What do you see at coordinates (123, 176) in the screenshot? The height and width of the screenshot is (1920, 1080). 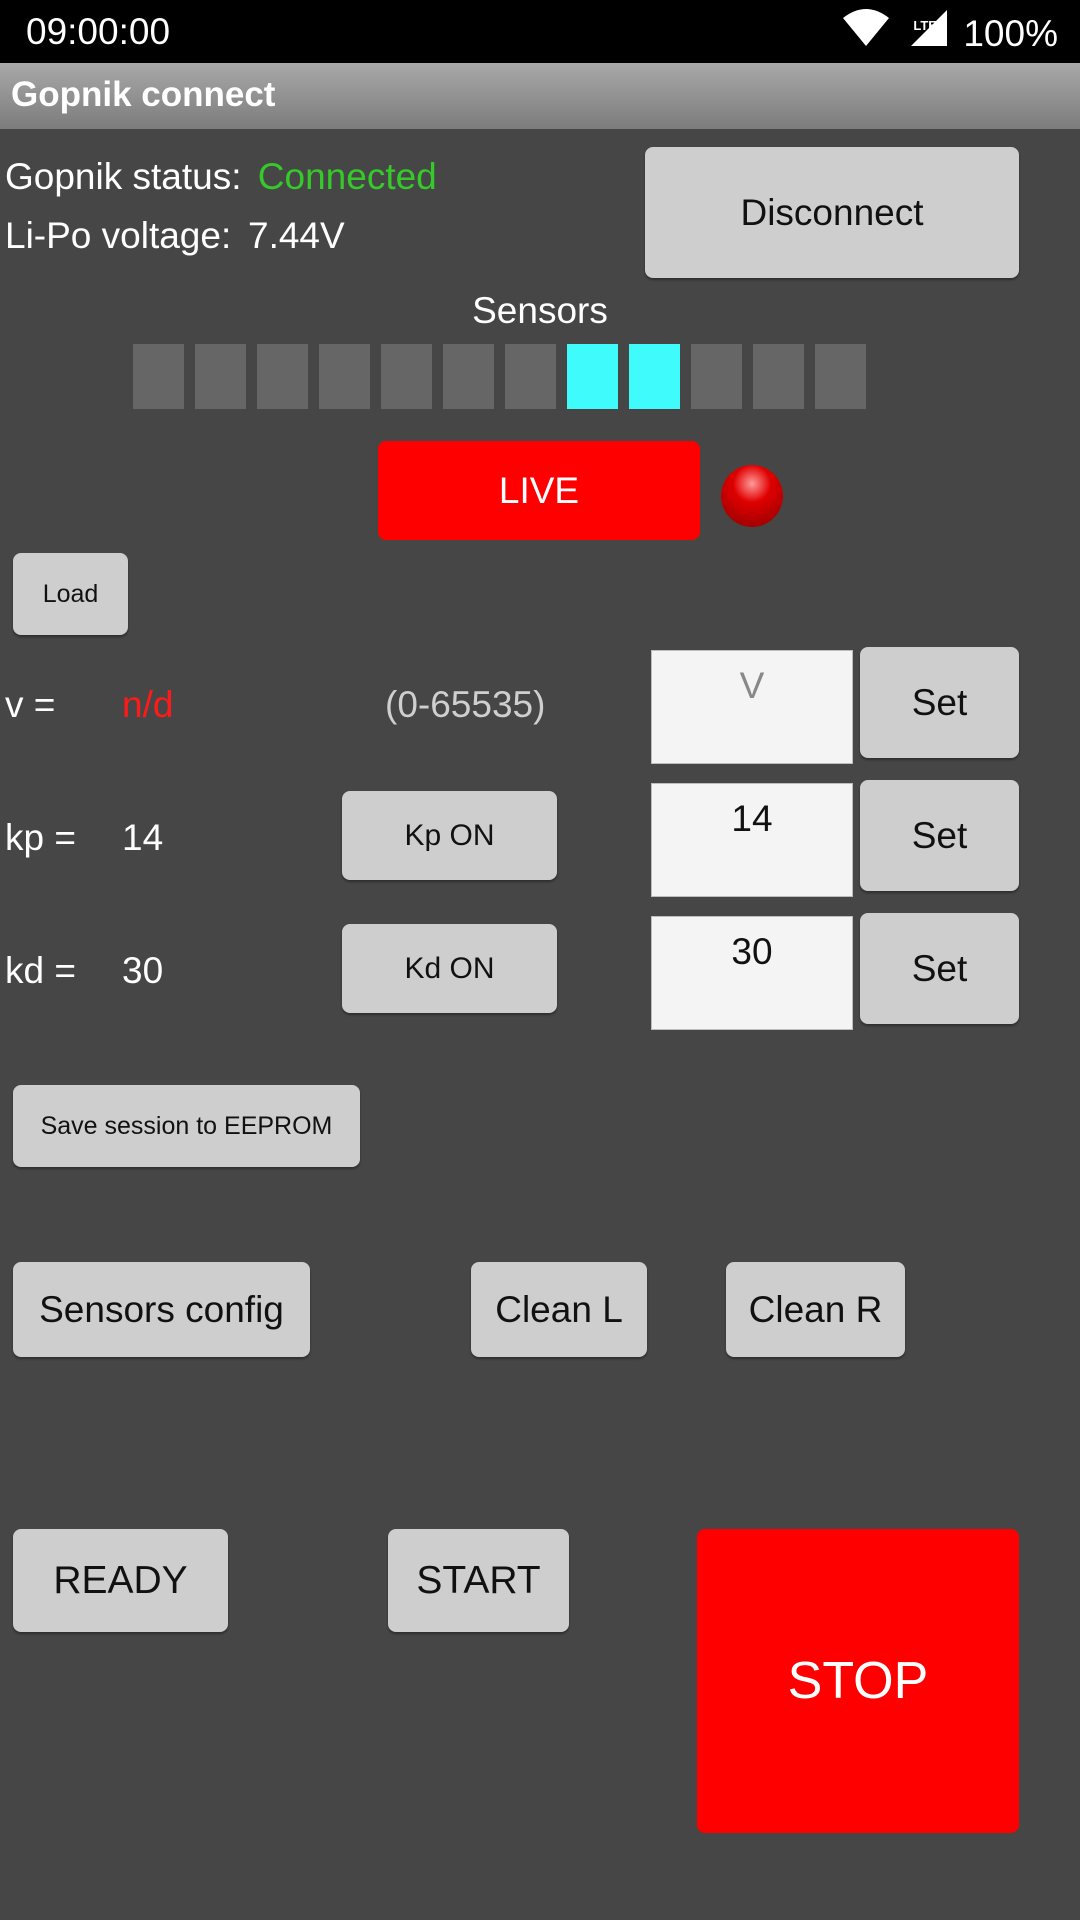 I see `status-label: Gopnik status:` at bounding box center [123, 176].